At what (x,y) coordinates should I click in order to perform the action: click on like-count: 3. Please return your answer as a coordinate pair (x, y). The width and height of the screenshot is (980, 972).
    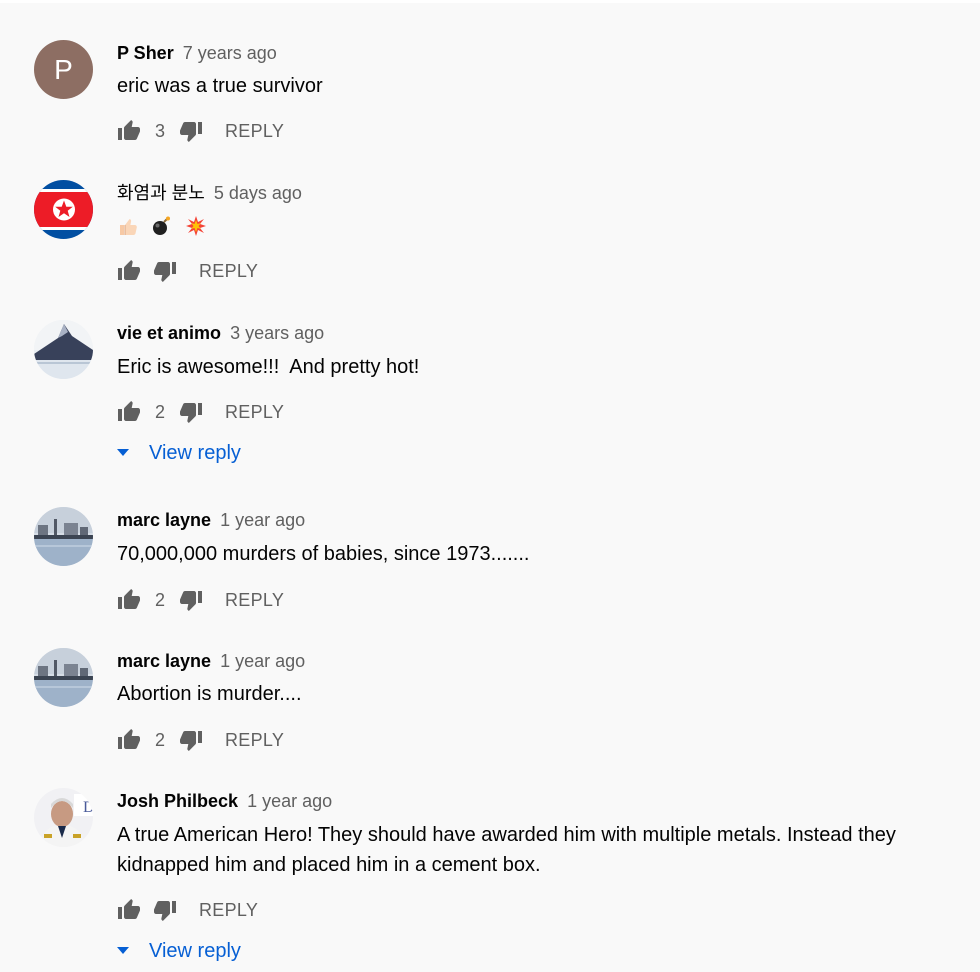
    Looking at the image, I should click on (159, 130).